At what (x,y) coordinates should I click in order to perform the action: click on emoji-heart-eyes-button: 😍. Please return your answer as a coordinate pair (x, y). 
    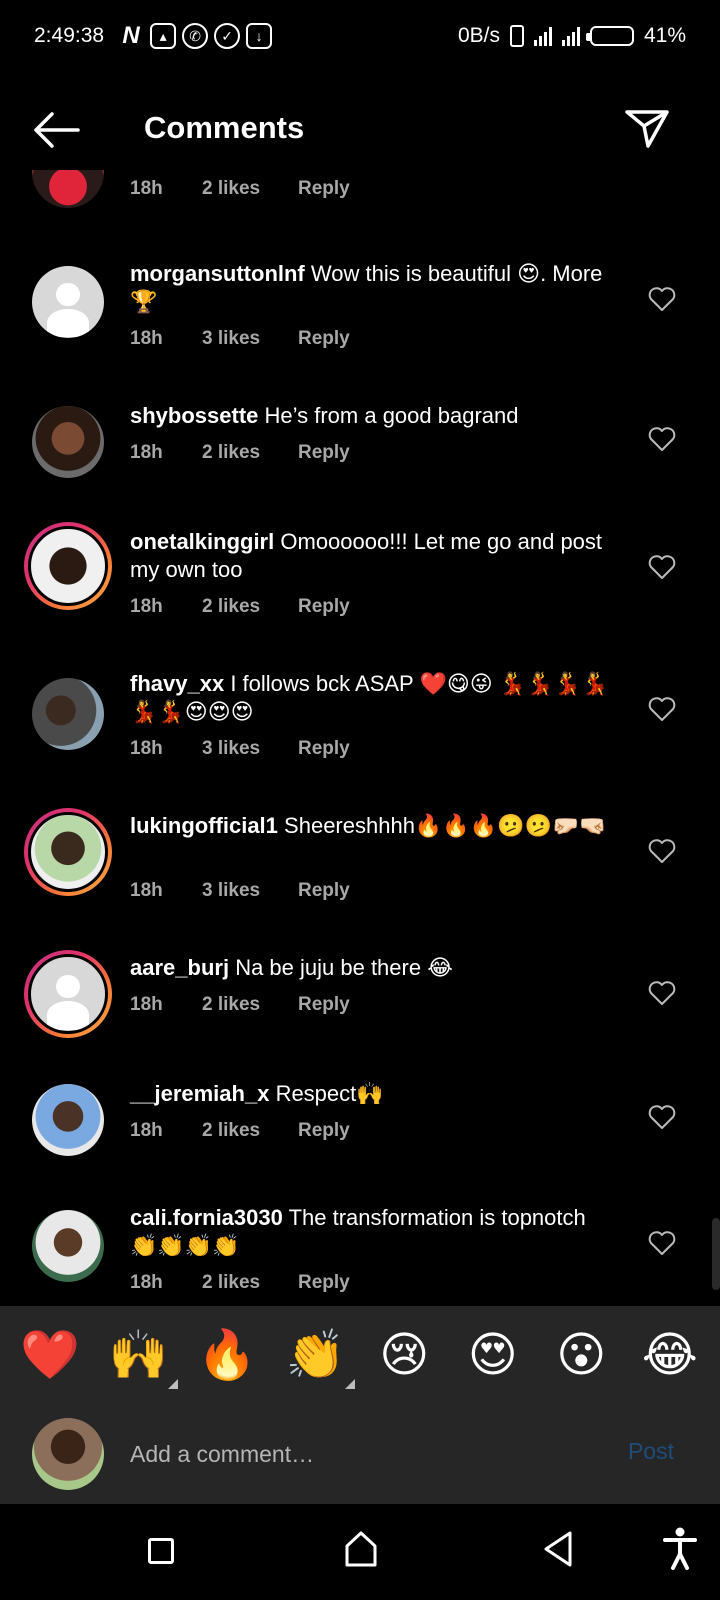
    Looking at the image, I should click on (493, 1355).